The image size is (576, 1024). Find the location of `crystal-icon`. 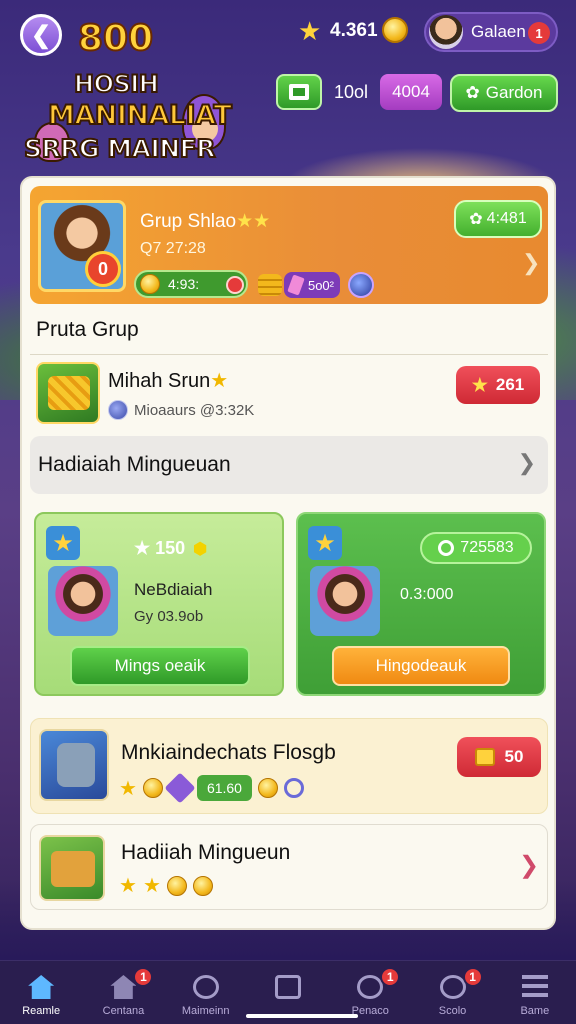

crystal-icon is located at coordinates (180, 788).